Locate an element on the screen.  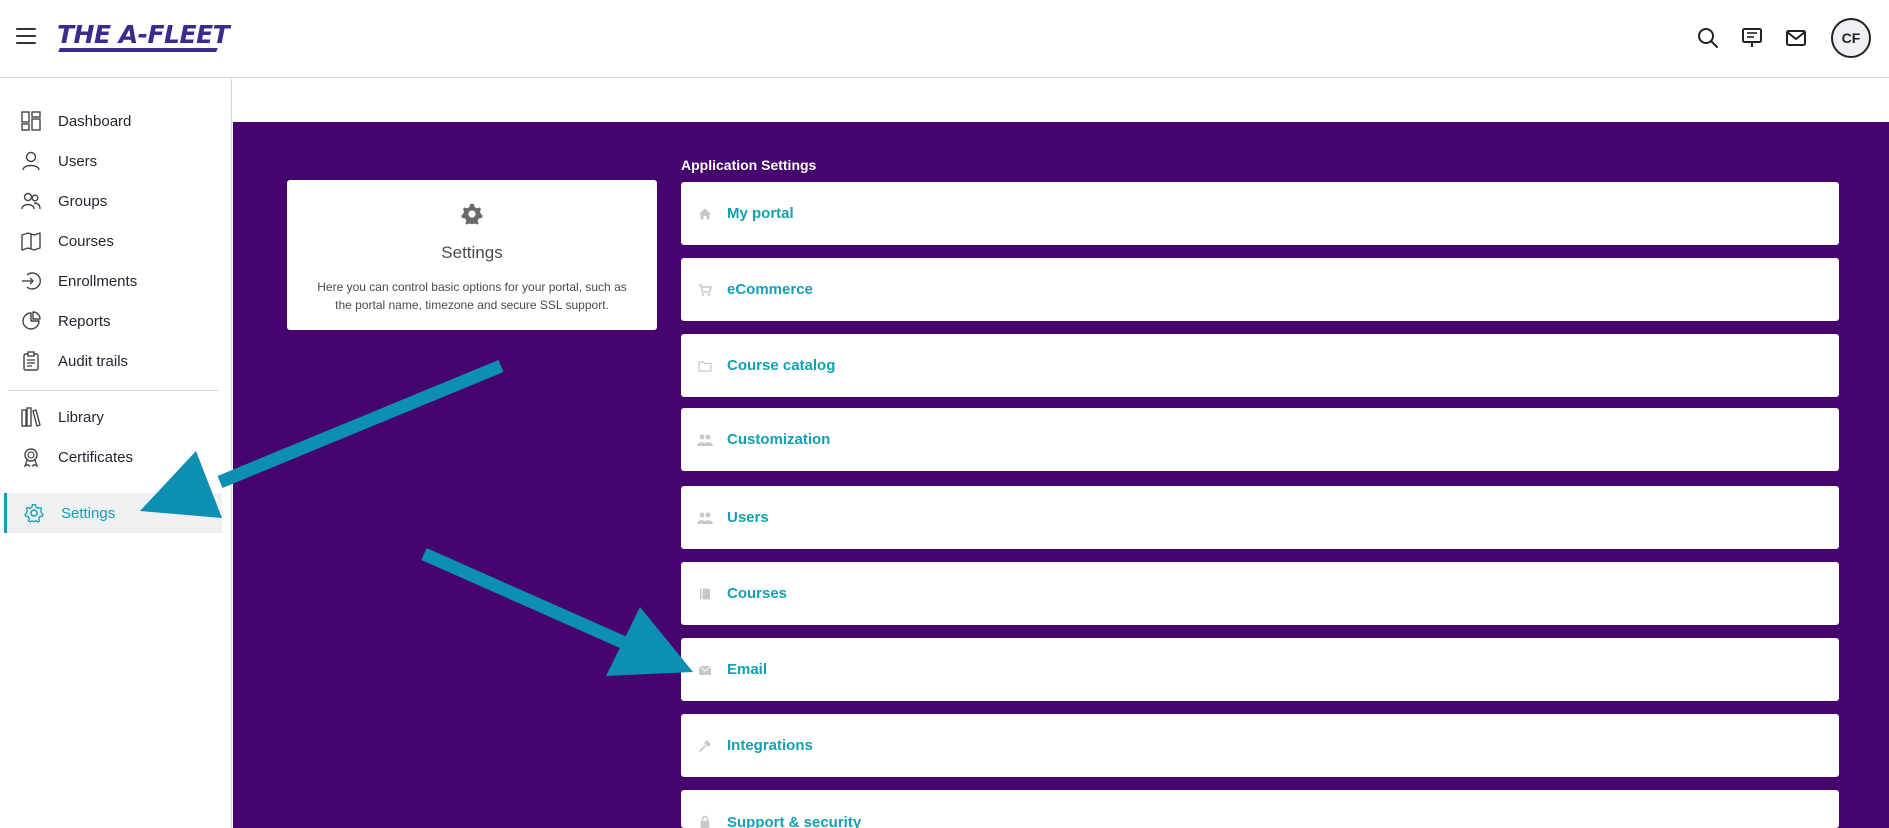
sidebar-item-label: Settings is located at coordinates (88, 513).